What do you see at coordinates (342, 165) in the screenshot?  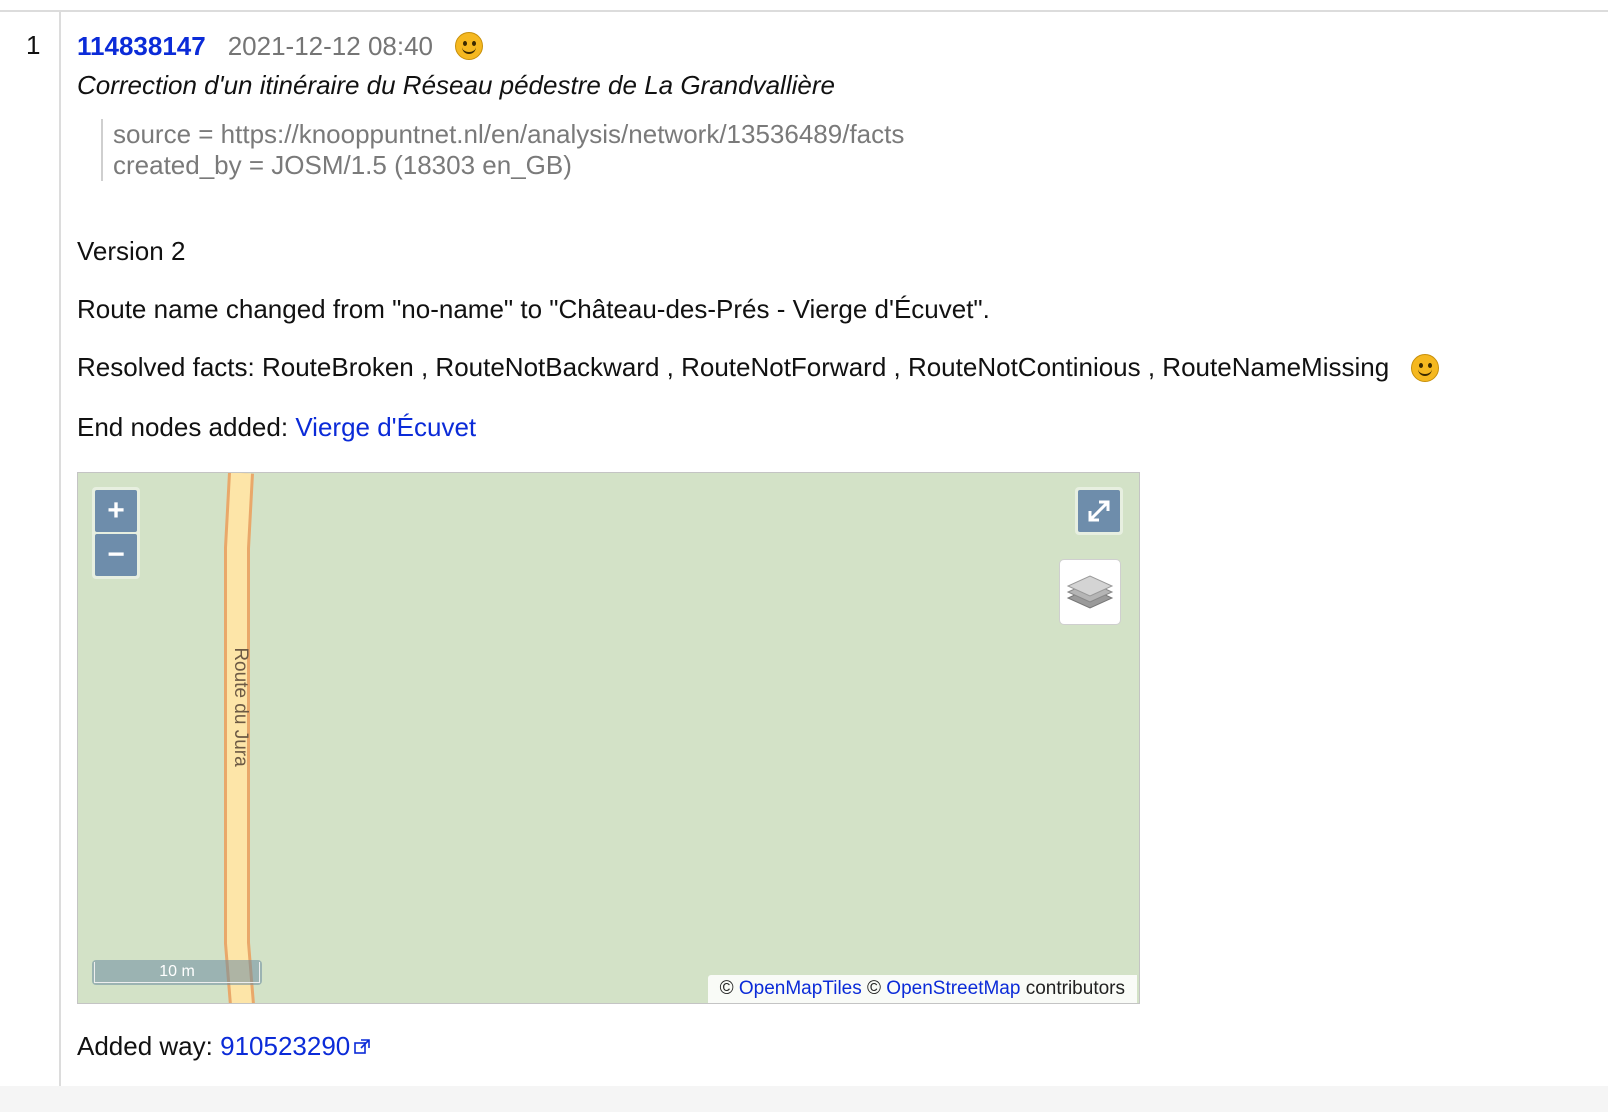 I see `tag-created-by: created_by = JOSM/1.5 (18303 en_GB)` at bounding box center [342, 165].